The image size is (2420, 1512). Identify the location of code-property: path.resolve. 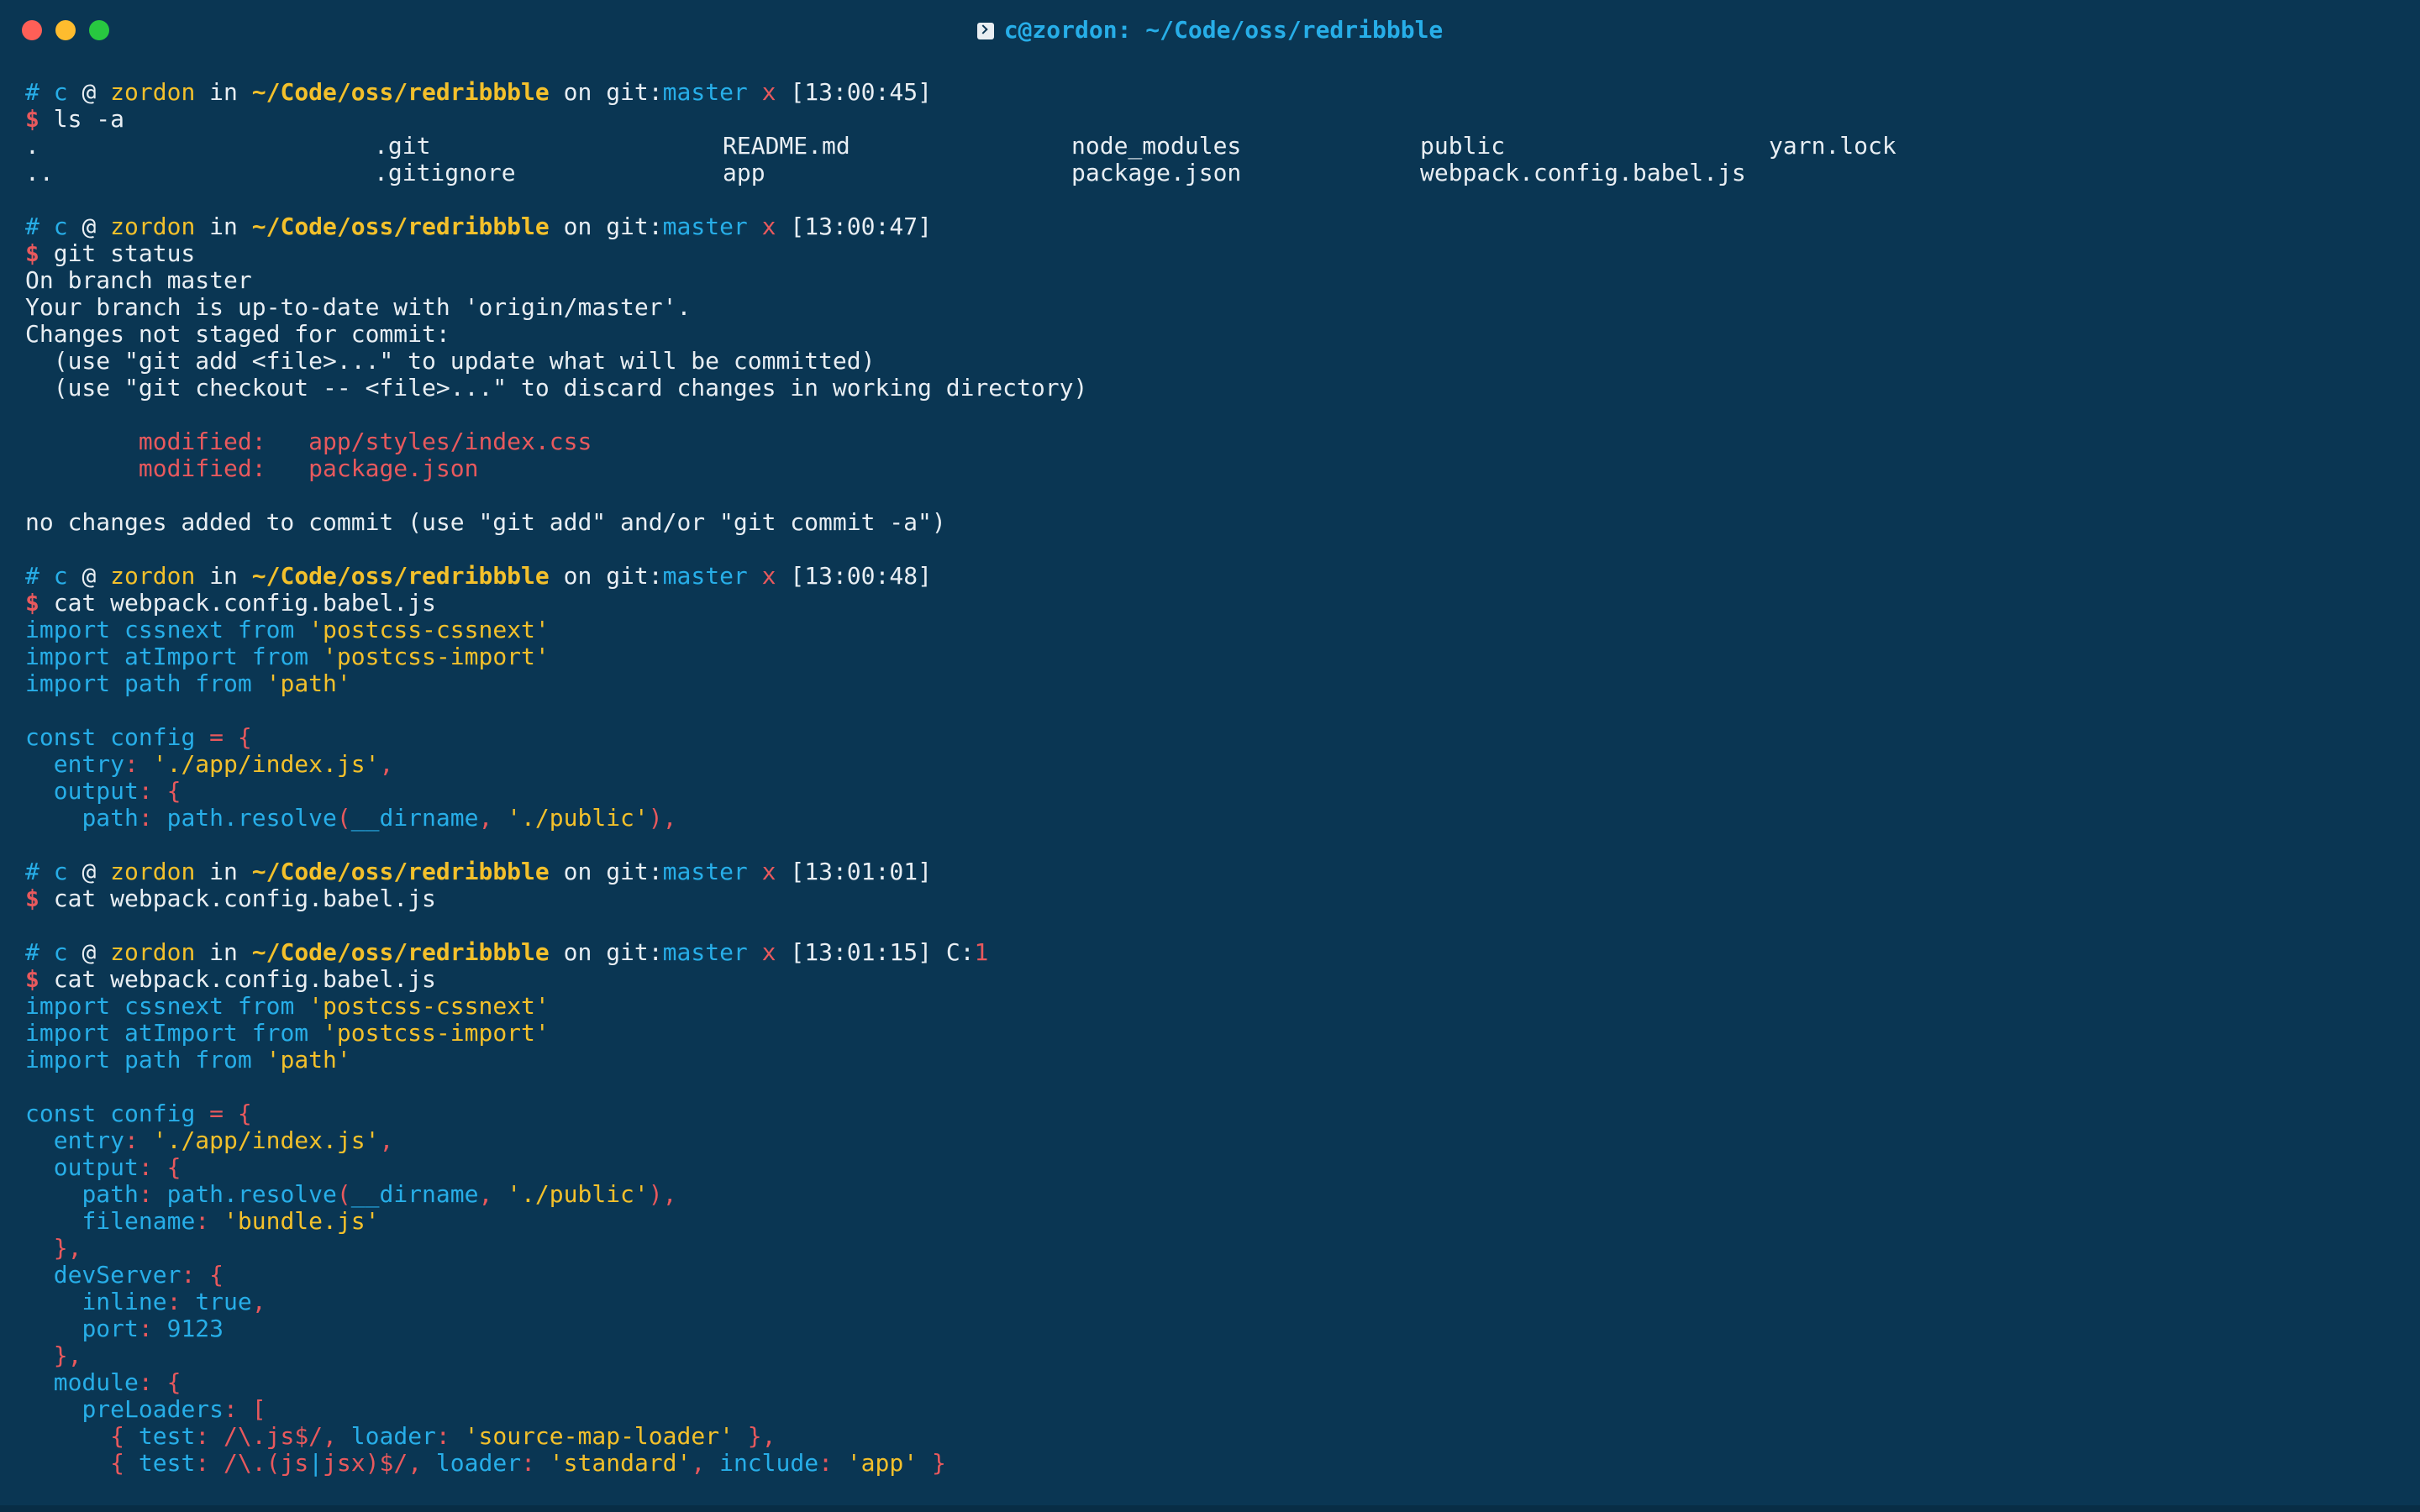
(251, 1194).